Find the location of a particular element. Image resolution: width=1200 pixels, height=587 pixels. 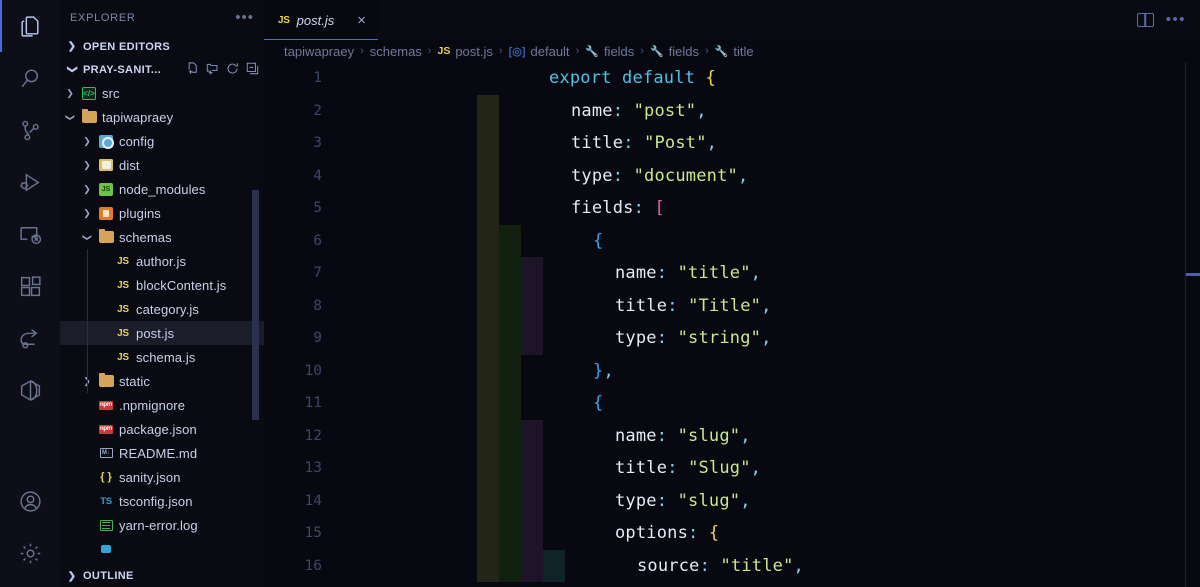

editor-vertical-scrollbar is located at coordinates (1193, 324).